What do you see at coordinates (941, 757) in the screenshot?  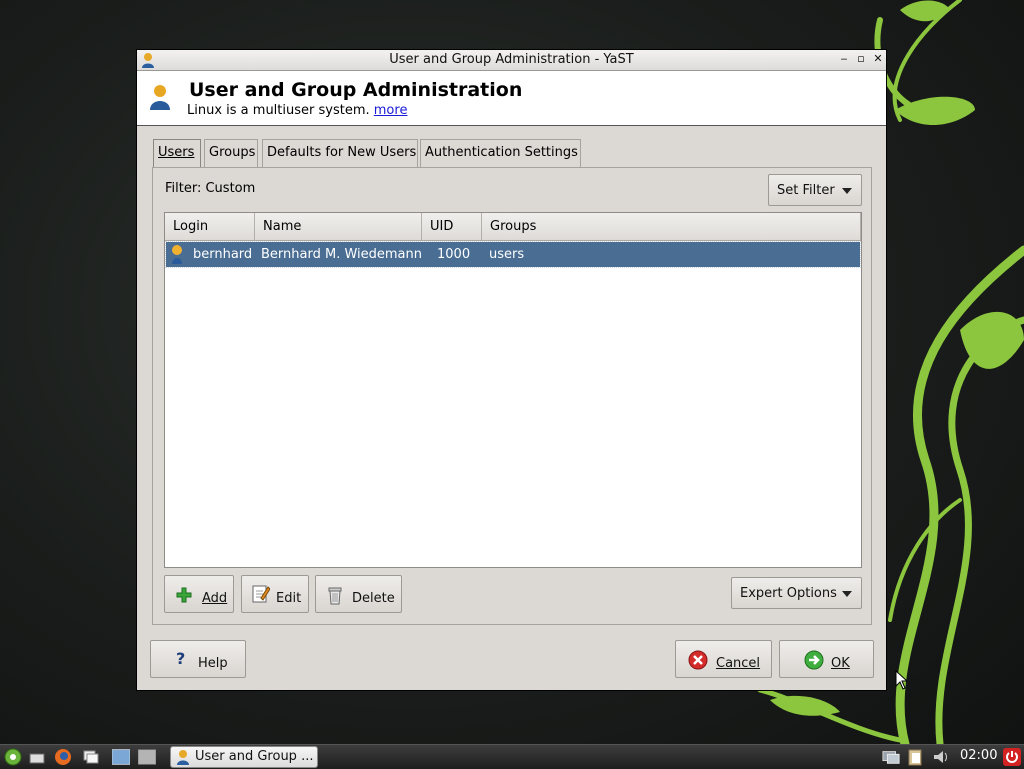 I see `volume-icon` at bounding box center [941, 757].